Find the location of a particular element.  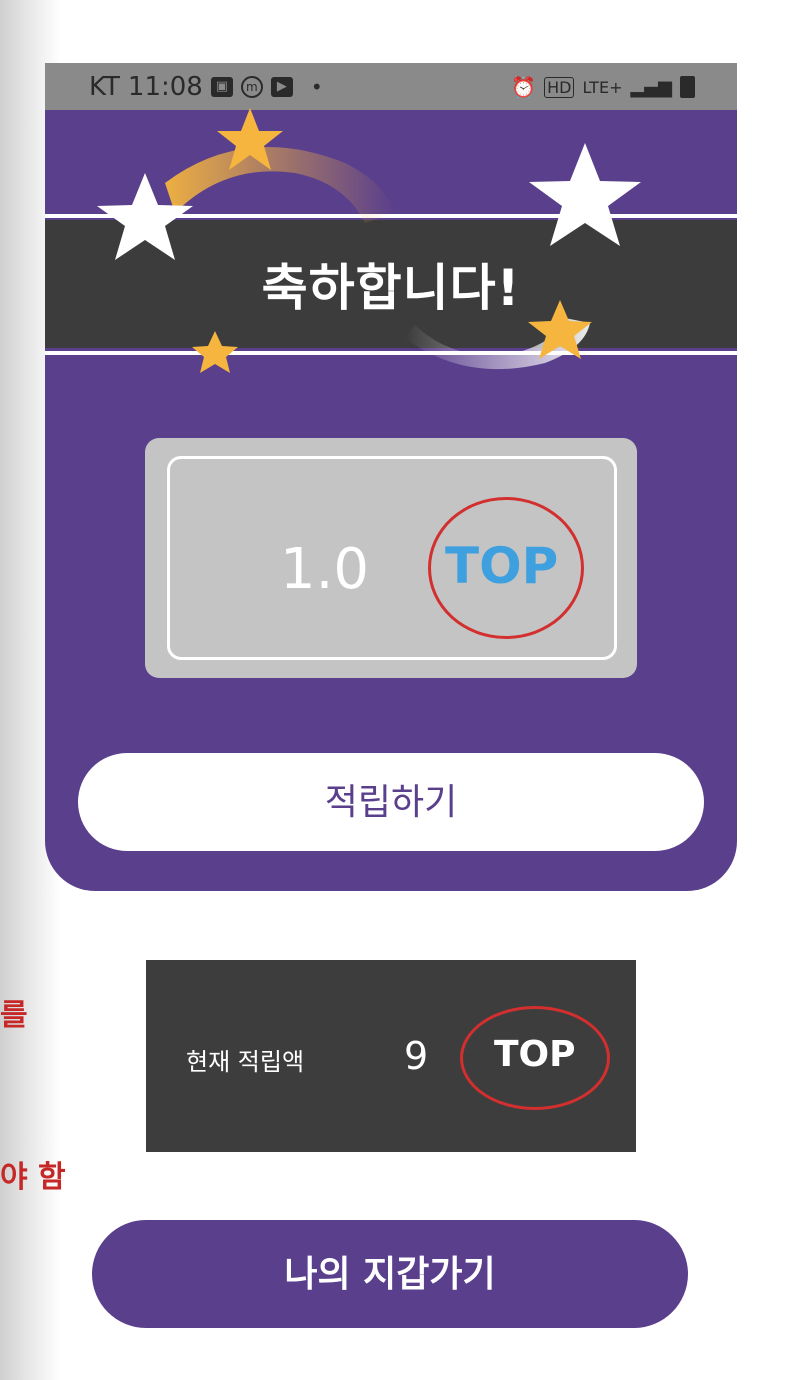

balance-value: 9 is located at coordinates (416, 1056).